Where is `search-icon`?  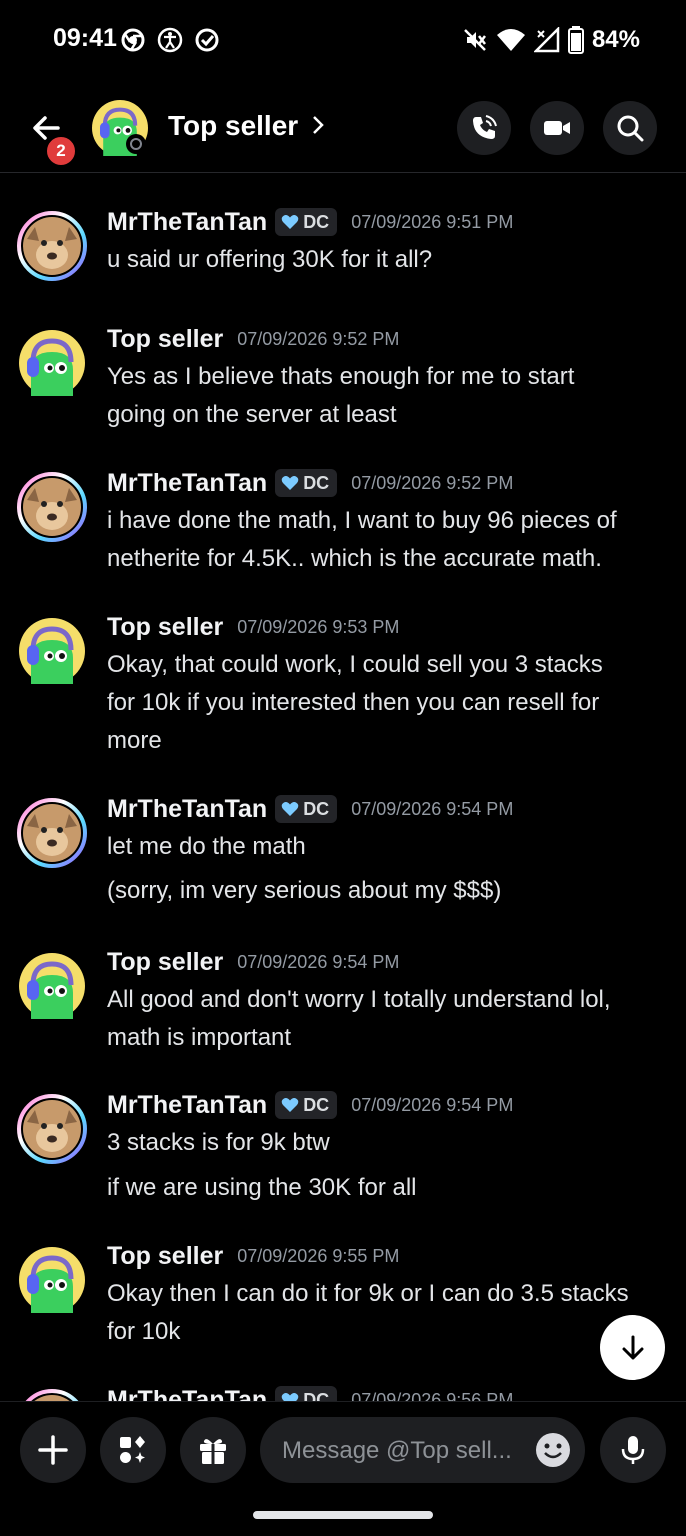 search-icon is located at coordinates (630, 128).